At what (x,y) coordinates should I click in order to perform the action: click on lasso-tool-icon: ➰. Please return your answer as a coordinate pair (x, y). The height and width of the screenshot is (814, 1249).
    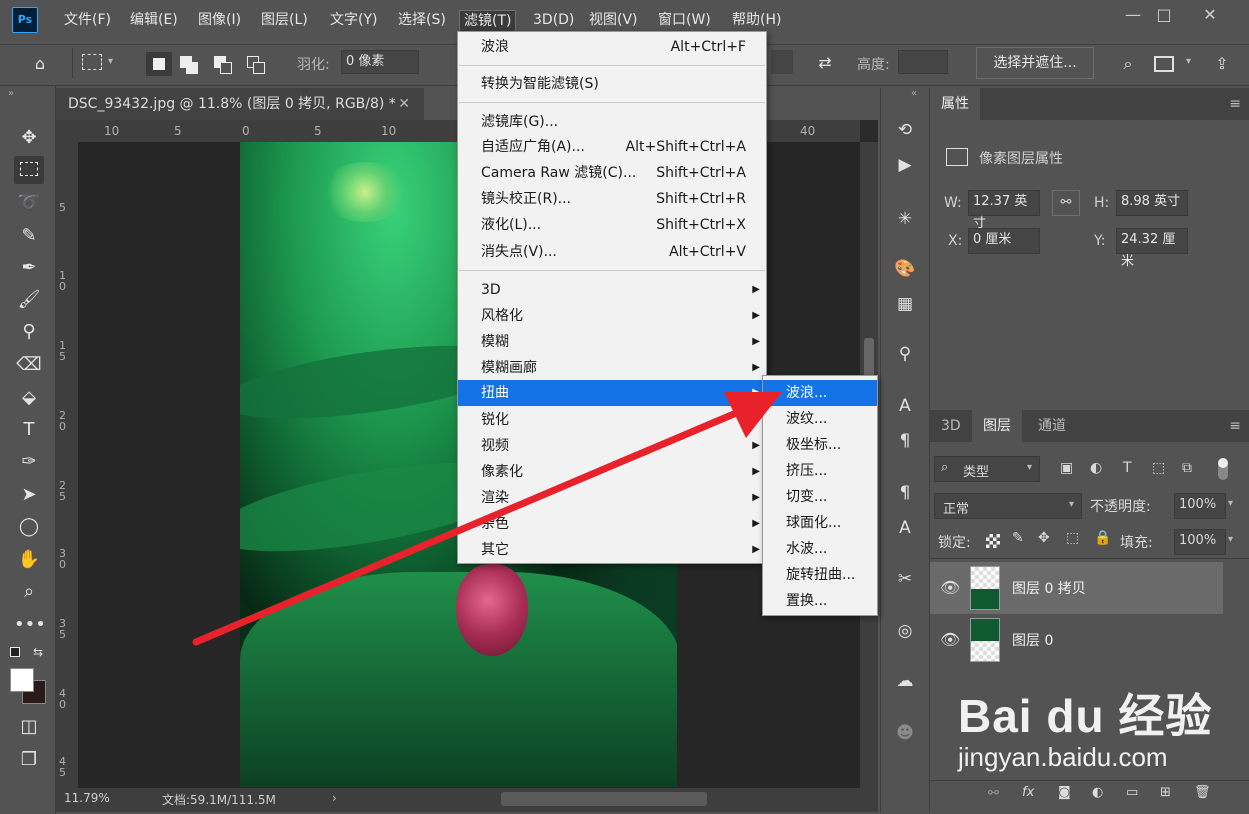
    Looking at the image, I should click on (29, 203).